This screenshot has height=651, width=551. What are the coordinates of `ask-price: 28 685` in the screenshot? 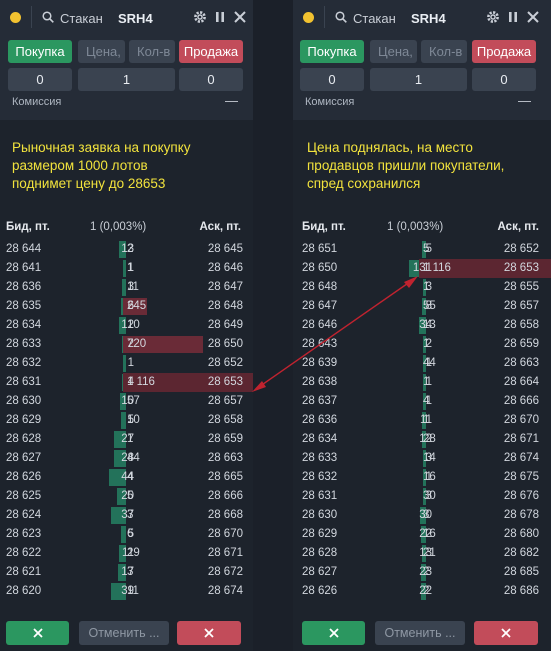 It's located at (521, 572).